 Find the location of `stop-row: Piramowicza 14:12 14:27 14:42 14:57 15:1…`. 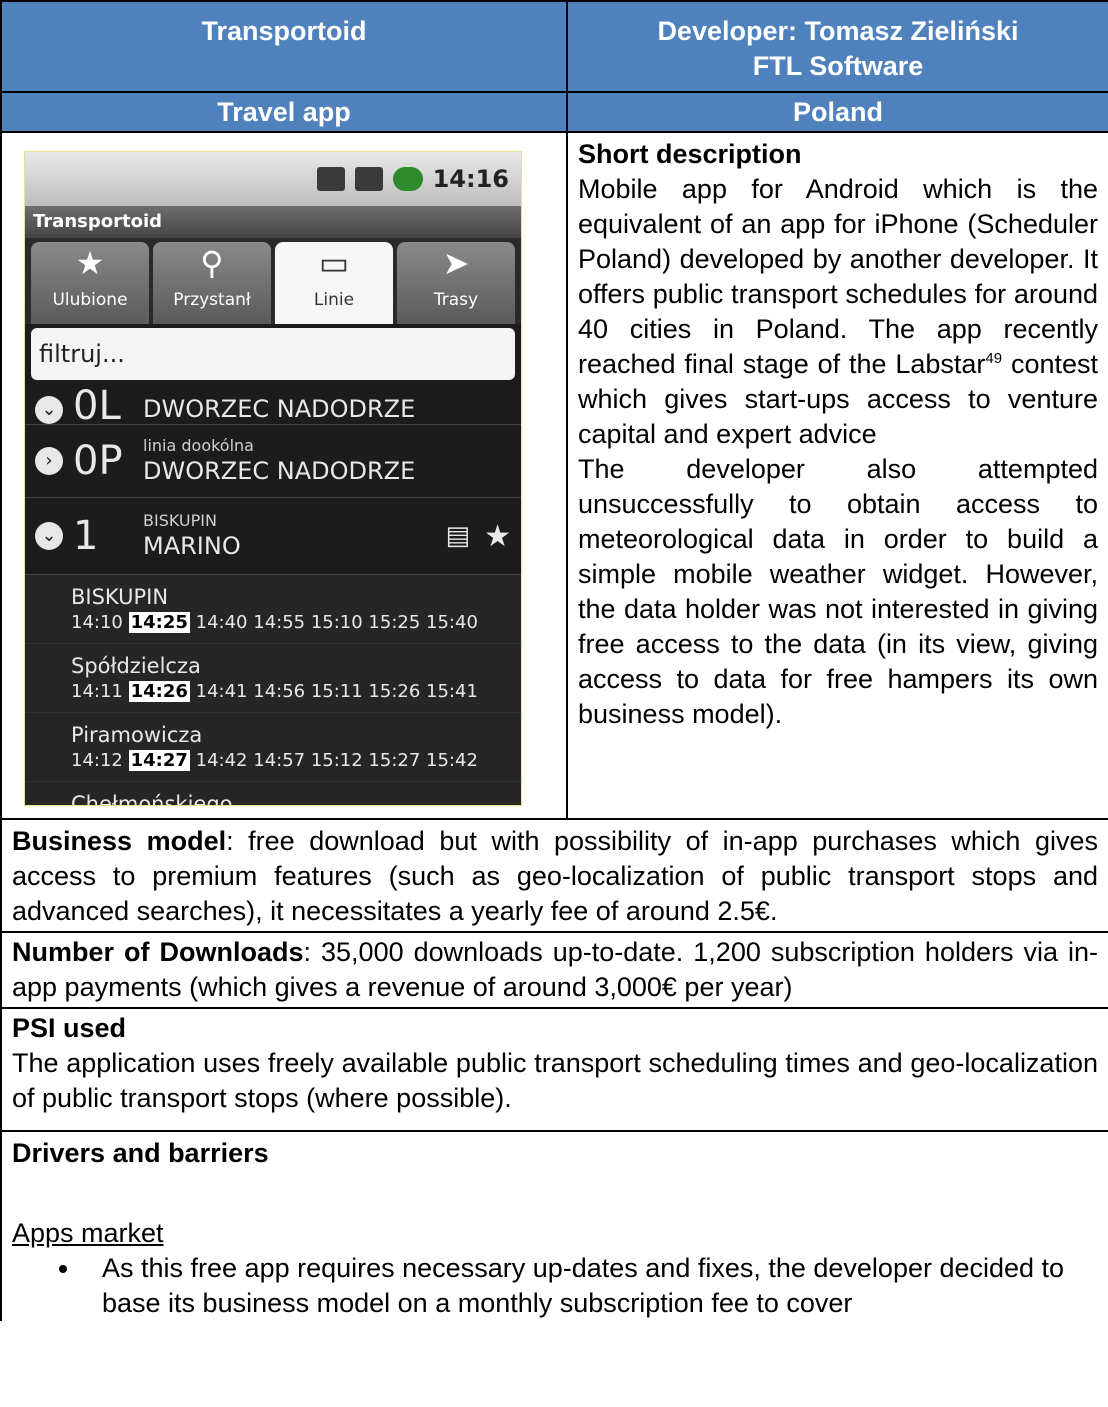

stop-row: Piramowicza 14:12 14:27 14:42 14:57 15:1… is located at coordinates (273, 747).